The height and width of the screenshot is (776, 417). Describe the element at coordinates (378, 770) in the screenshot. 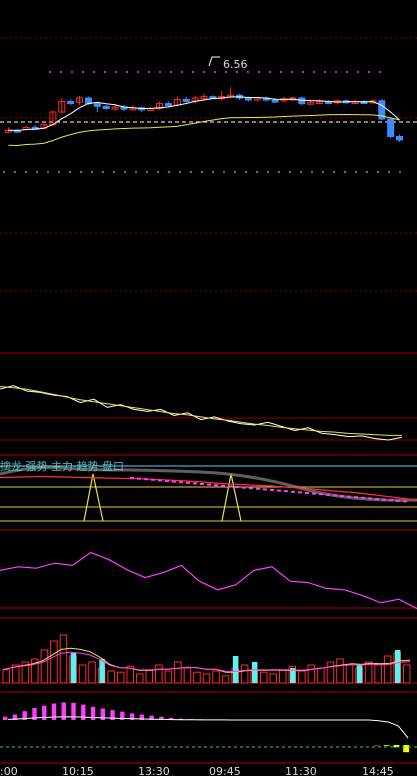

I see `time-label-5: 14:45` at that location.